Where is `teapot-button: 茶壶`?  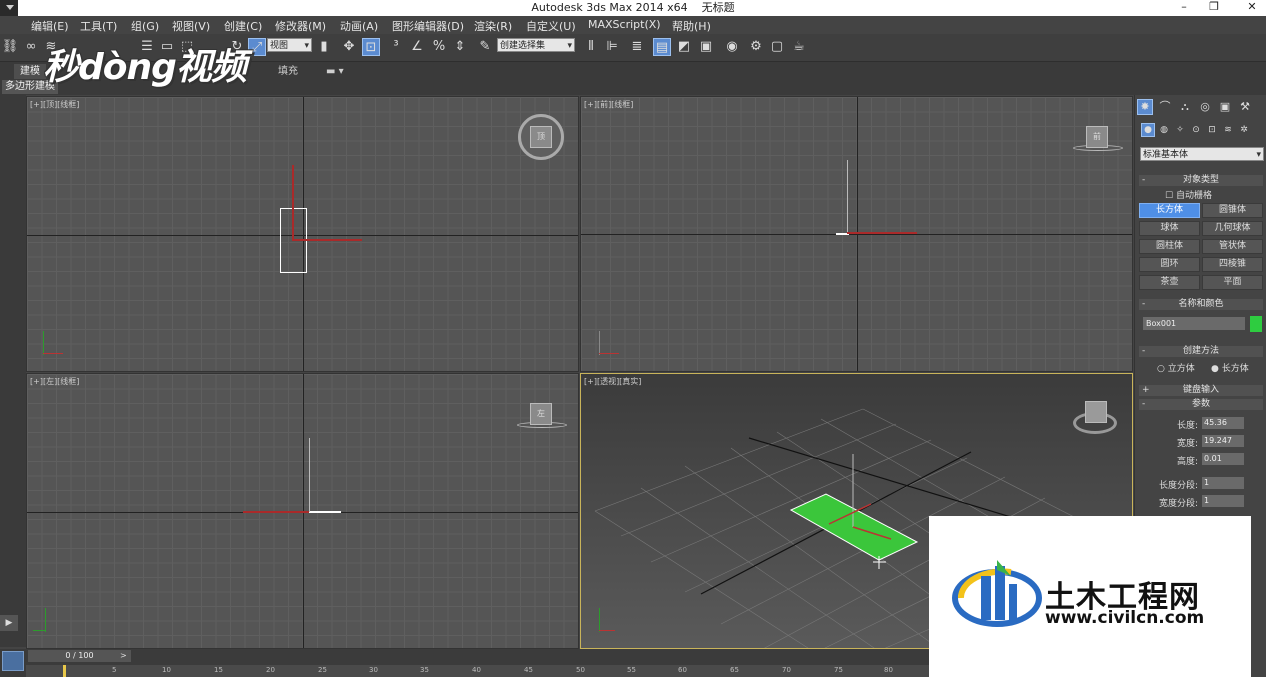 teapot-button: 茶壶 is located at coordinates (1169, 282).